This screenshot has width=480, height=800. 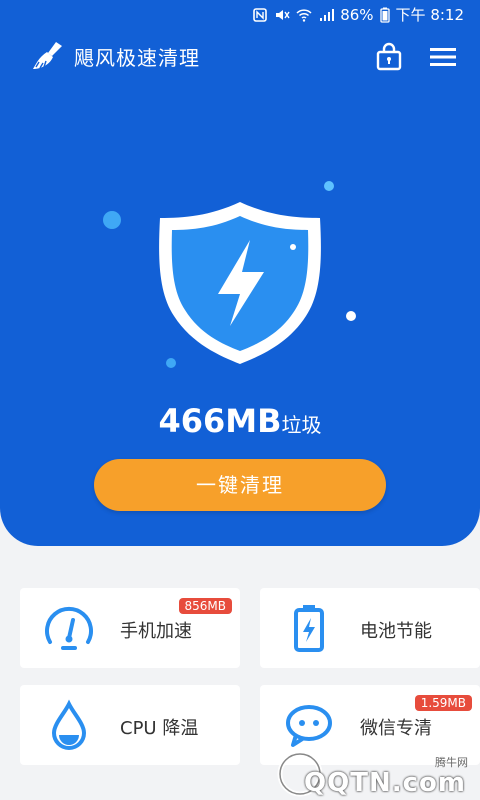 What do you see at coordinates (357, 14) in the screenshot?
I see `battery-percent: 86%` at bounding box center [357, 14].